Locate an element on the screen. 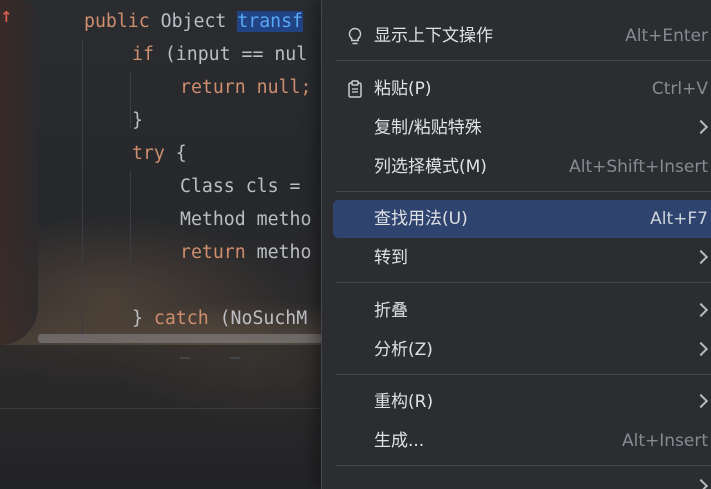 The image size is (711, 489). menu-item-label: 重构(R) is located at coordinates (404, 402).